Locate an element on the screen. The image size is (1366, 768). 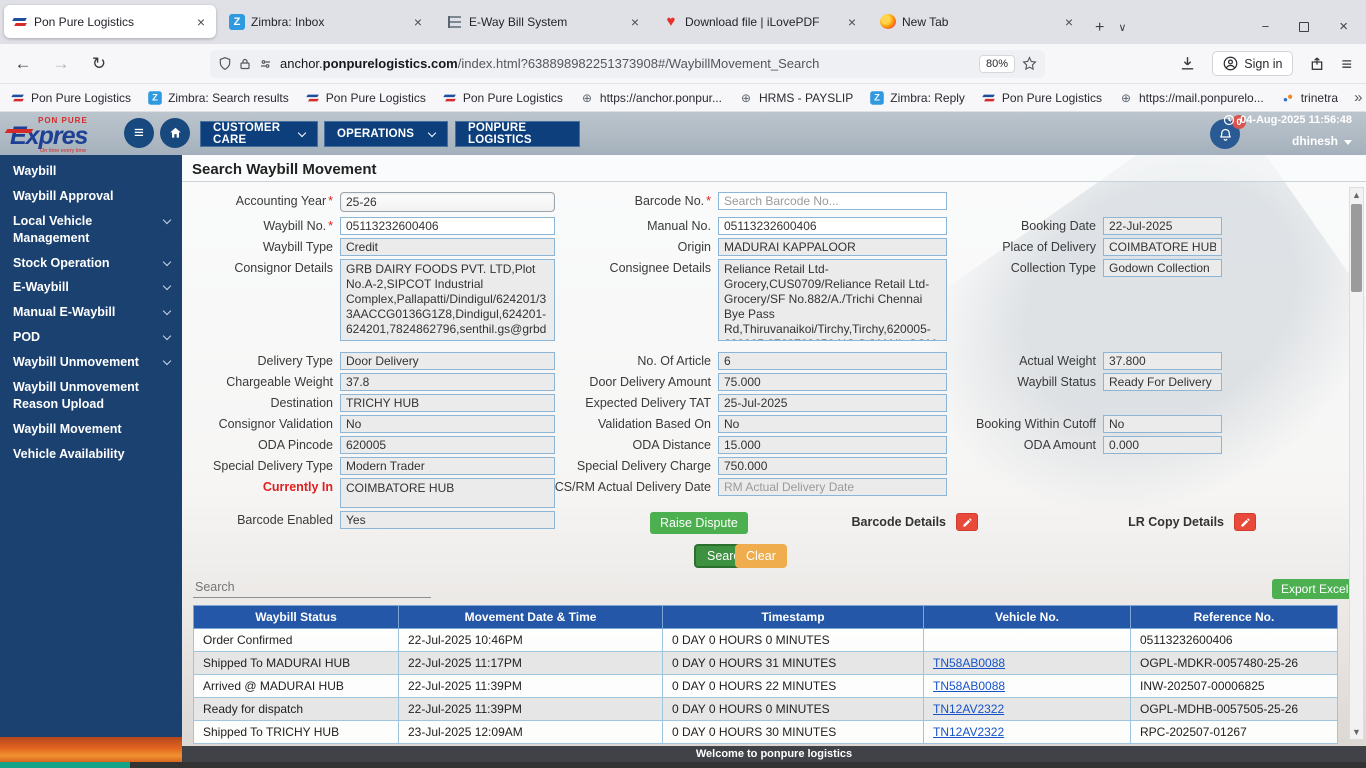
sidebar-item-pod: POD is located at coordinates (91, 337).